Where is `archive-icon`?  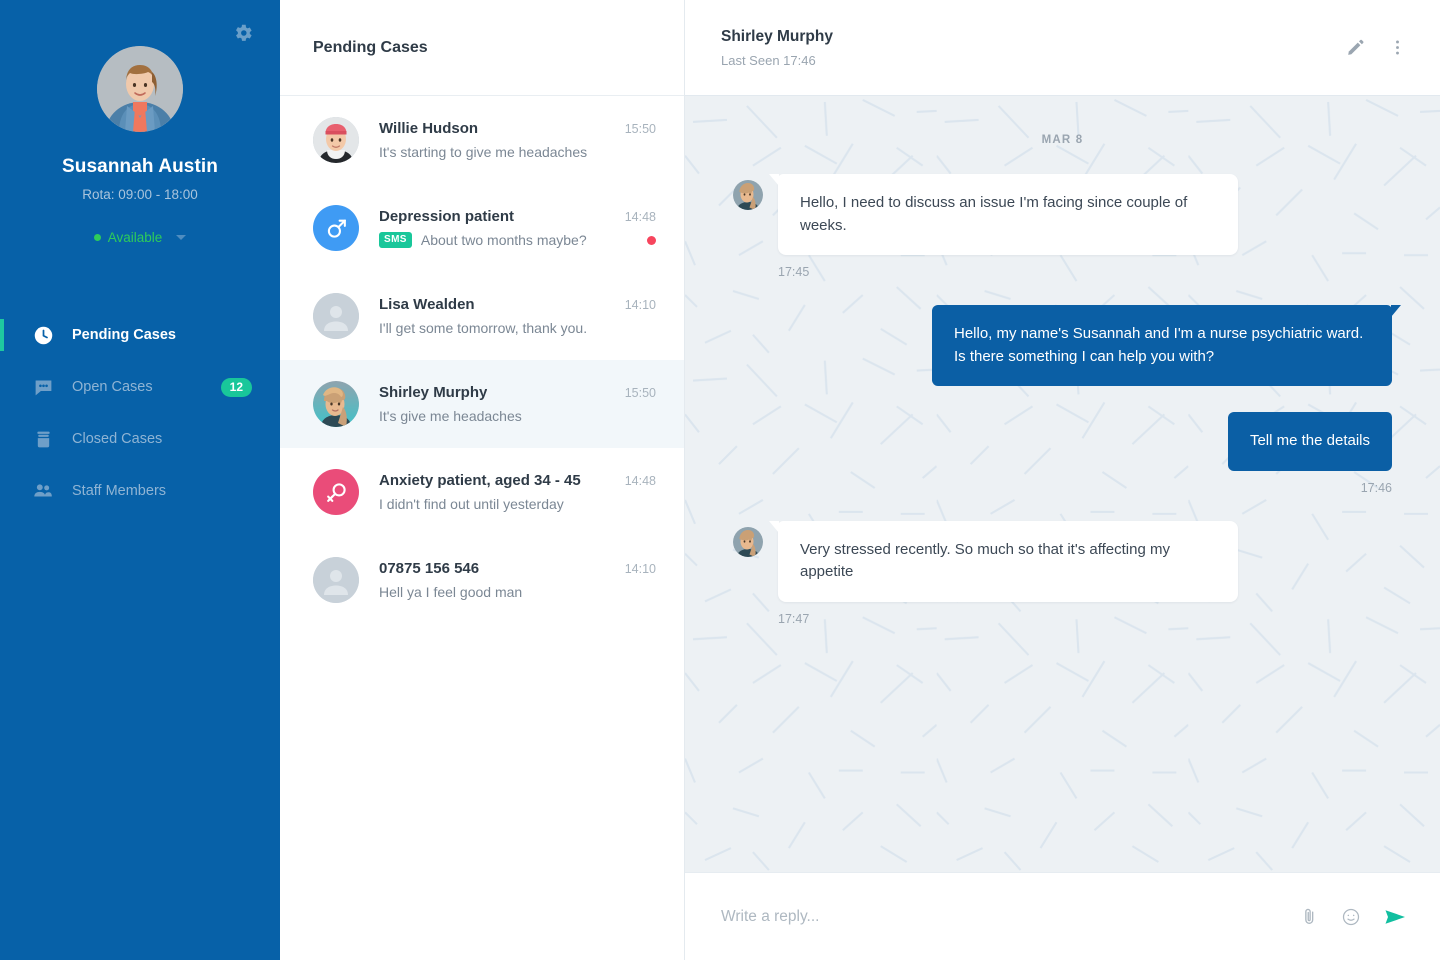
archive-icon is located at coordinates (43, 439).